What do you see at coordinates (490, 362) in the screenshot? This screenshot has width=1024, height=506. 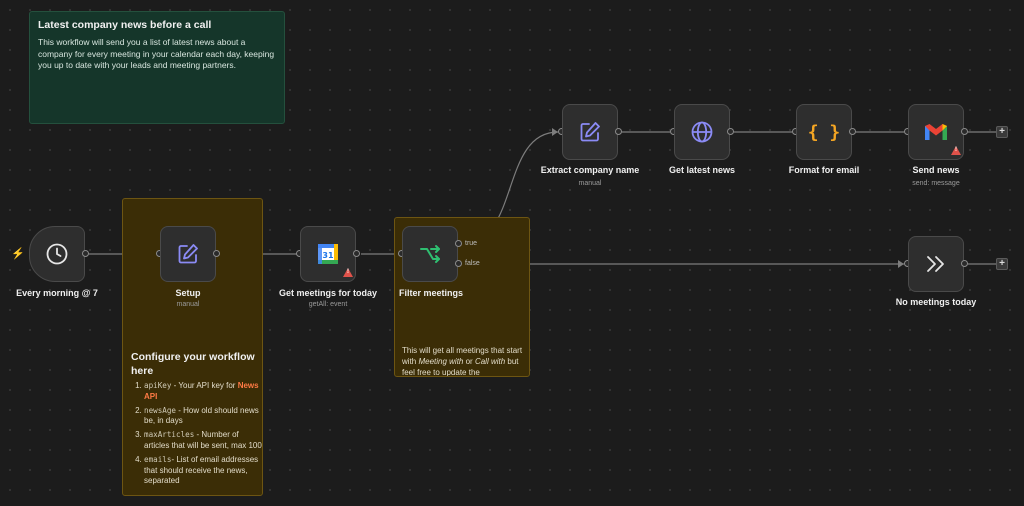 I see `filter-note-emphasis: Call with` at bounding box center [490, 362].